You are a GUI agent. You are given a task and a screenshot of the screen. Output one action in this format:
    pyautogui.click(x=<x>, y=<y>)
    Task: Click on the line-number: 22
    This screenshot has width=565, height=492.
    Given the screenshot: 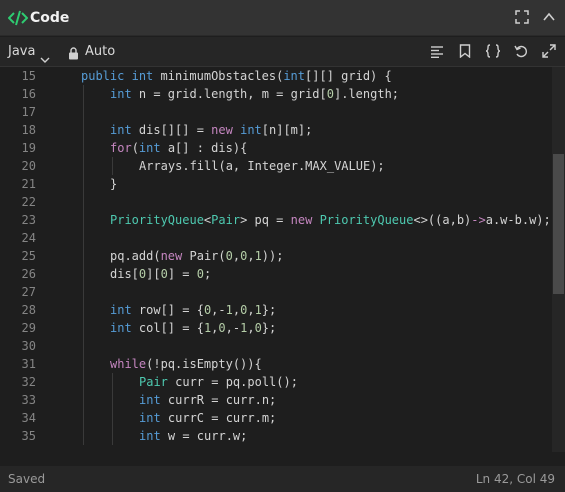 What is the action you would take?
    pyautogui.click(x=28, y=202)
    